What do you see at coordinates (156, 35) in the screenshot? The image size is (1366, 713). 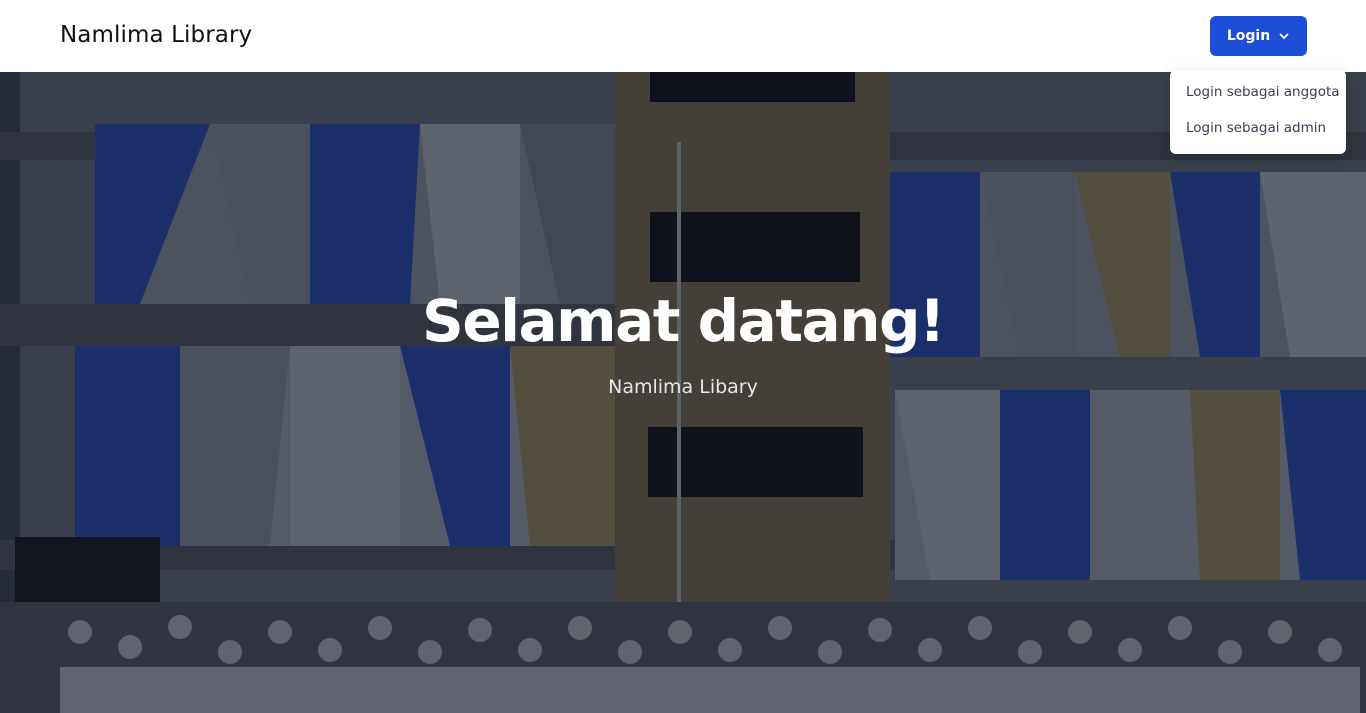 I see `brand-title: Namlima Library` at bounding box center [156, 35].